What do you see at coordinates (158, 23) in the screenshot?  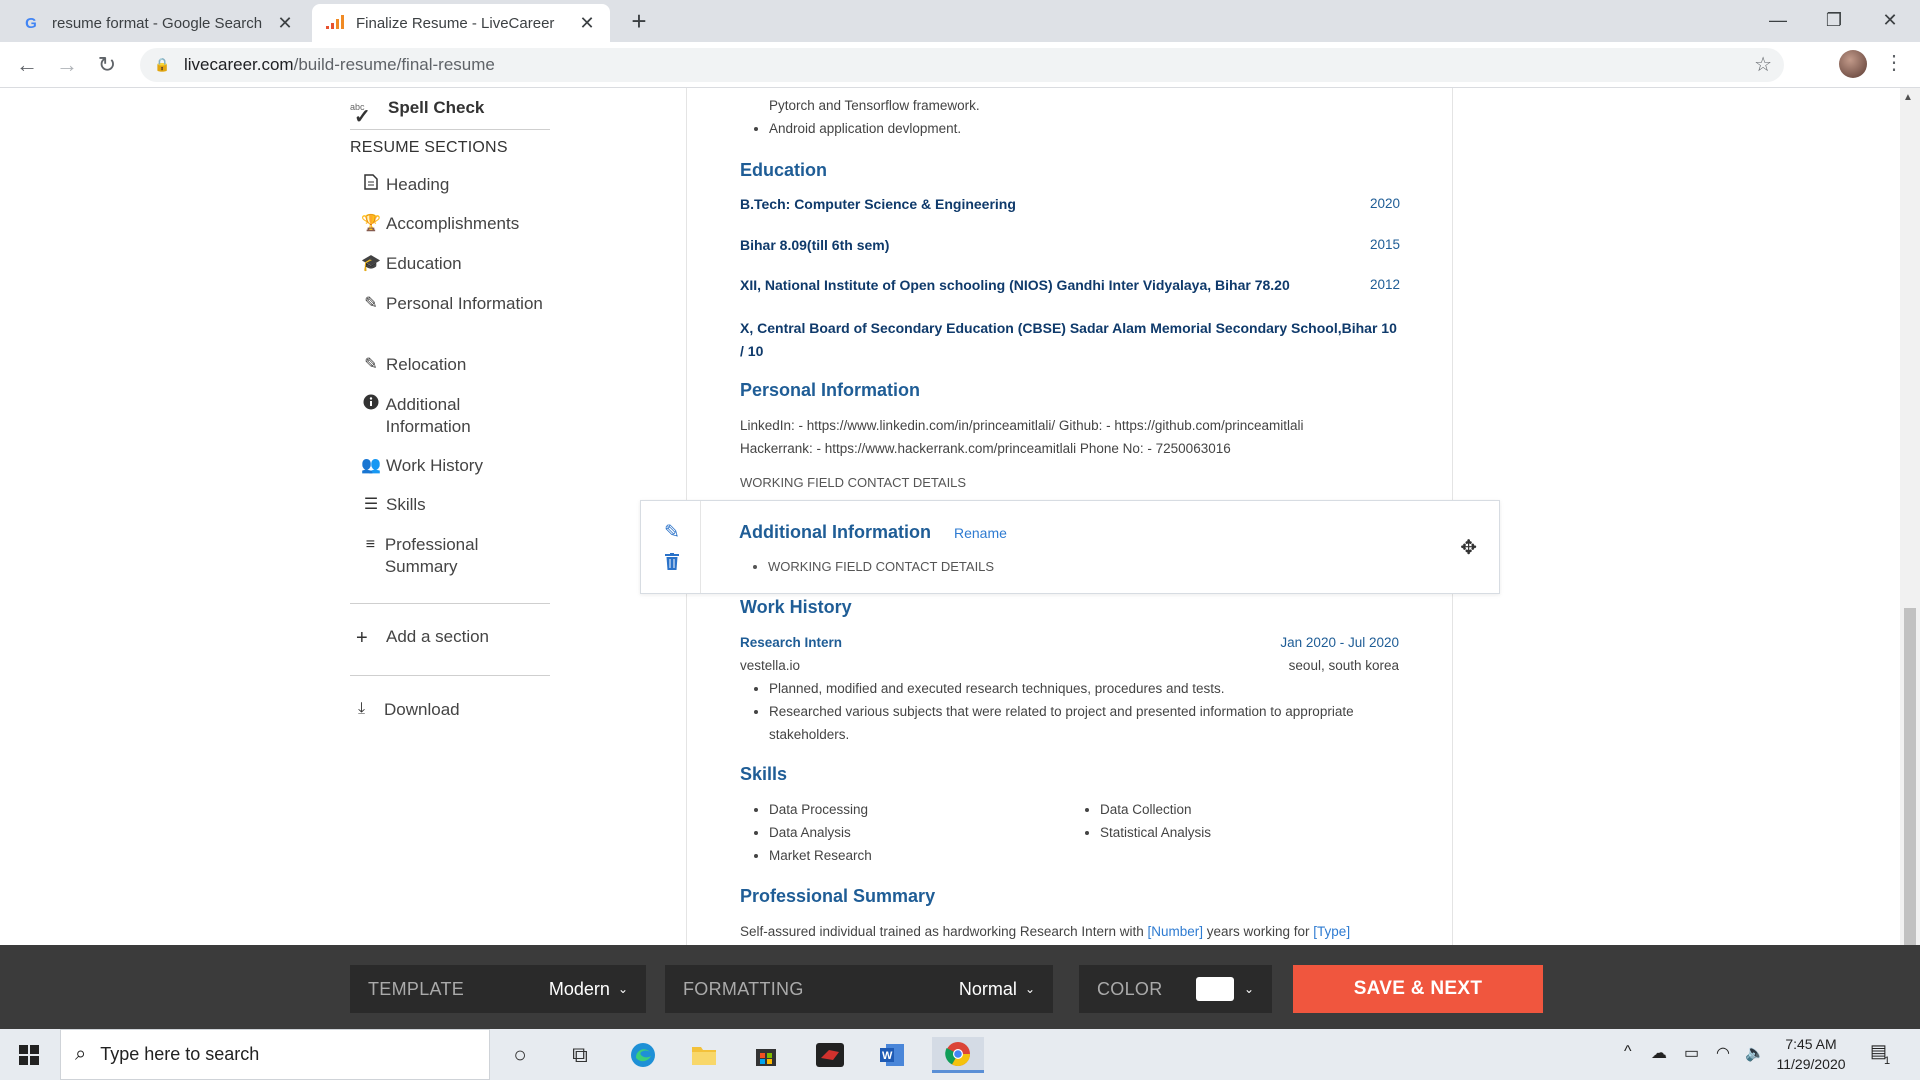 I see `tab-google-search: G resume format - Google Search ✕` at bounding box center [158, 23].